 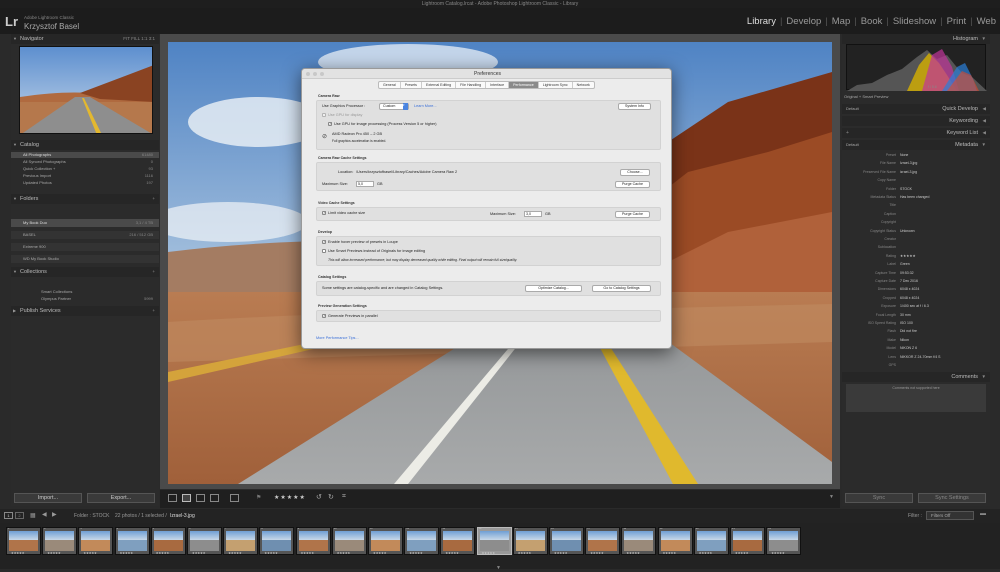 What do you see at coordinates (8, 515) in the screenshot?
I see `page-1-button: 1` at bounding box center [8, 515].